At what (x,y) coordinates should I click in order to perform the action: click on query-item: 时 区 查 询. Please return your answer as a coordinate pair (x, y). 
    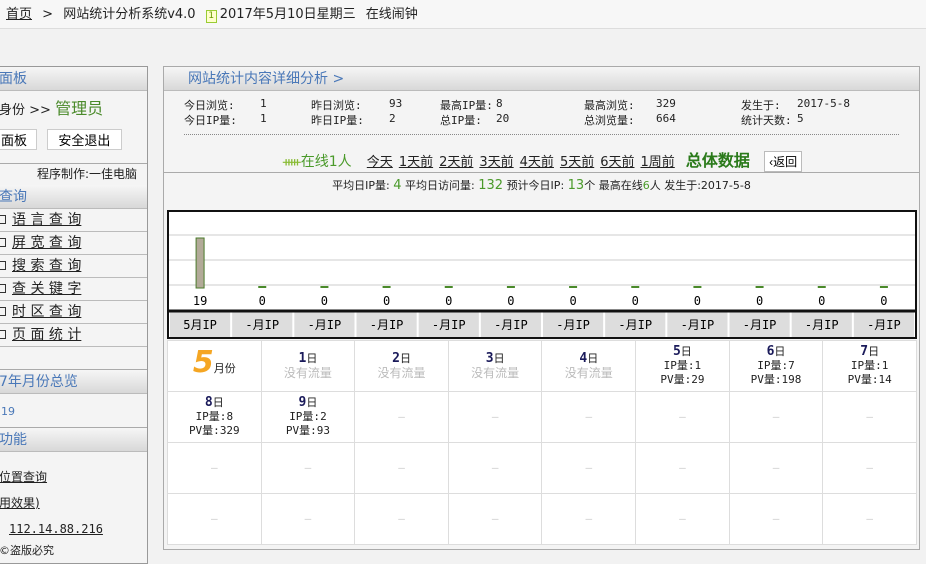
    Looking at the image, I should click on (73, 312).